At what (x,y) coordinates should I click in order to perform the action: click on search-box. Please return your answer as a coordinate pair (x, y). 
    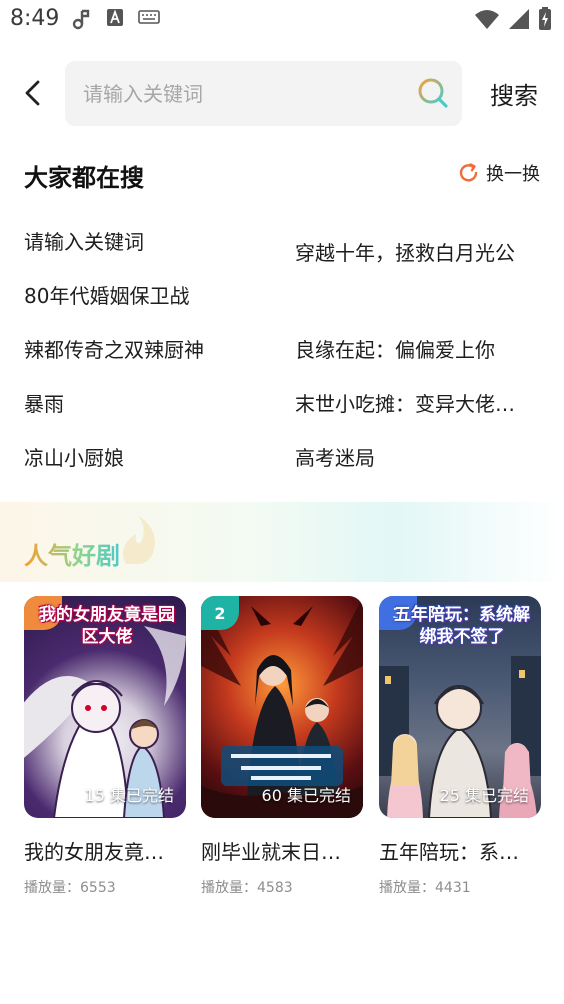
    Looking at the image, I should click on (263, 93).